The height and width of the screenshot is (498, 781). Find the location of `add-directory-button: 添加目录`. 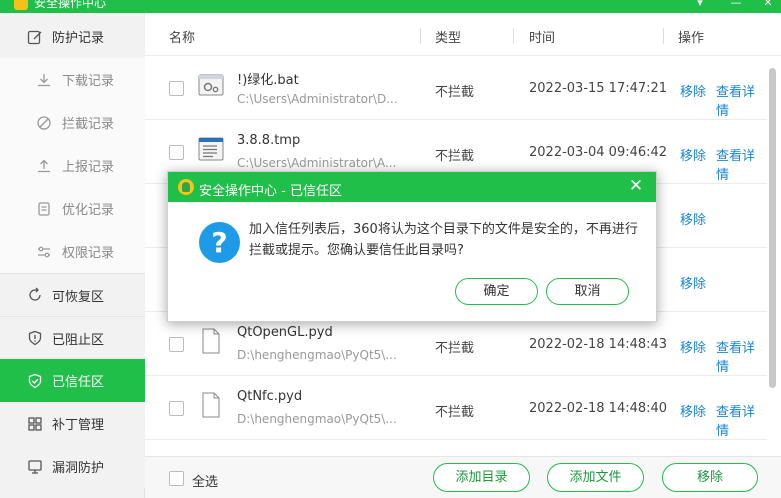

add-directory-button: 添加目录 is located at coordinates (481, 477).